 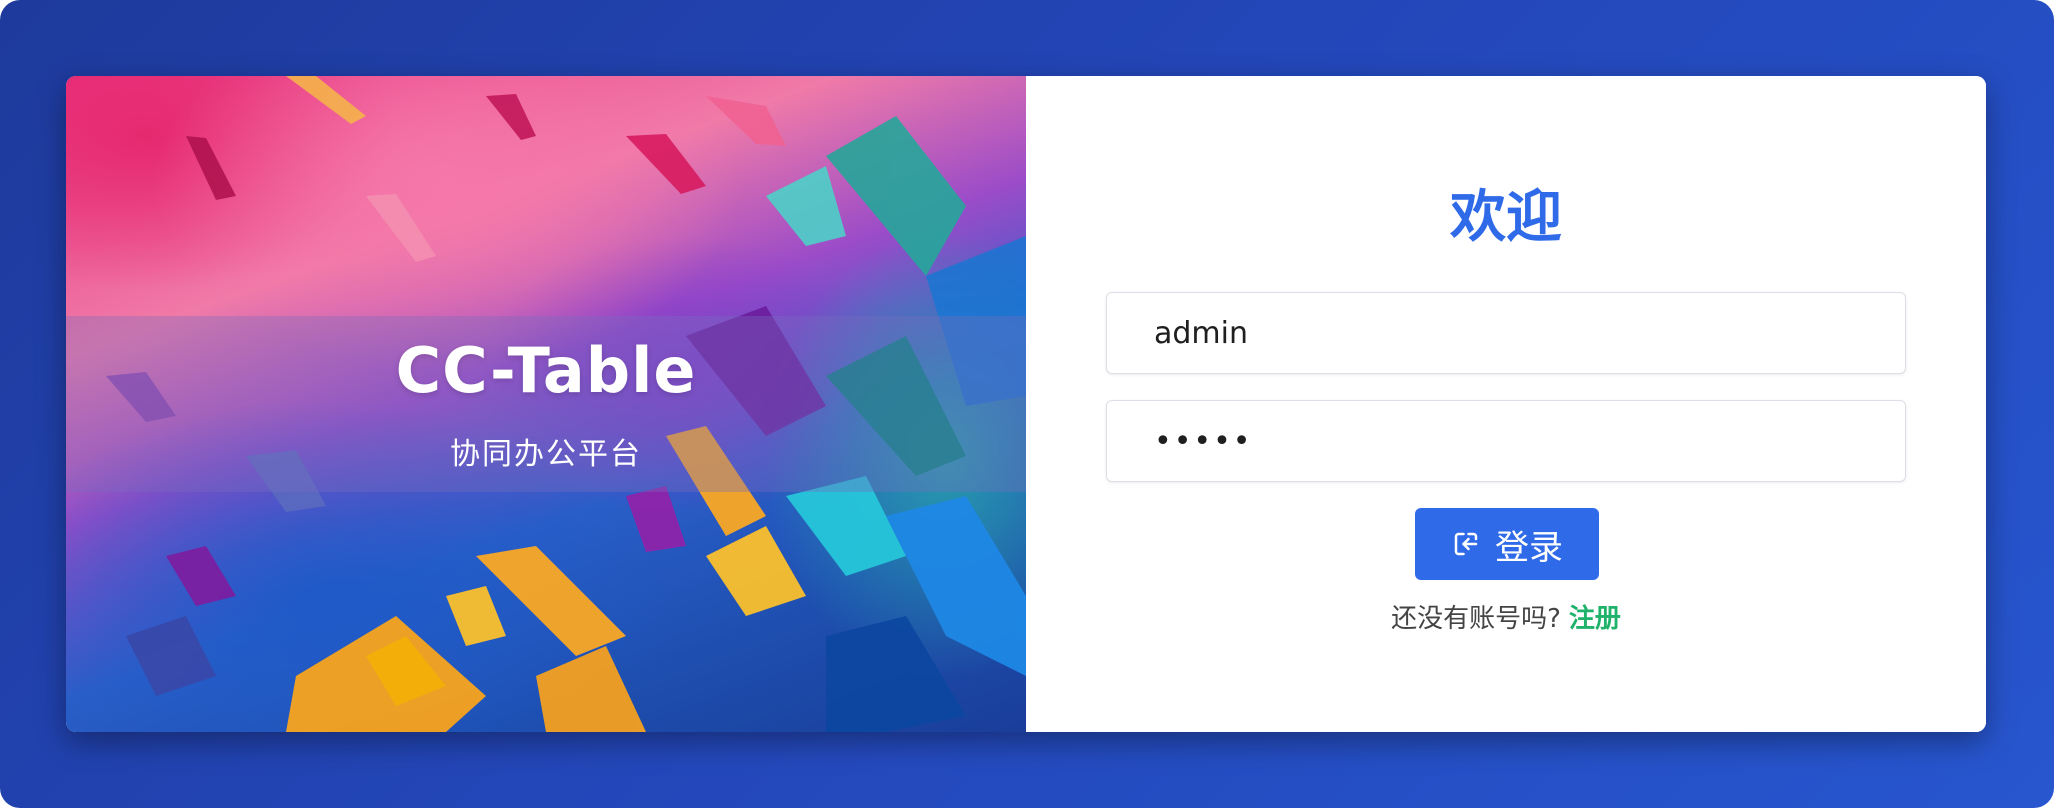 What do you see at coordinates (1476, 619) in the screenshot?
I see `register-prompt-text: 还没有账号吗?` at bounding box center [1476, 619].